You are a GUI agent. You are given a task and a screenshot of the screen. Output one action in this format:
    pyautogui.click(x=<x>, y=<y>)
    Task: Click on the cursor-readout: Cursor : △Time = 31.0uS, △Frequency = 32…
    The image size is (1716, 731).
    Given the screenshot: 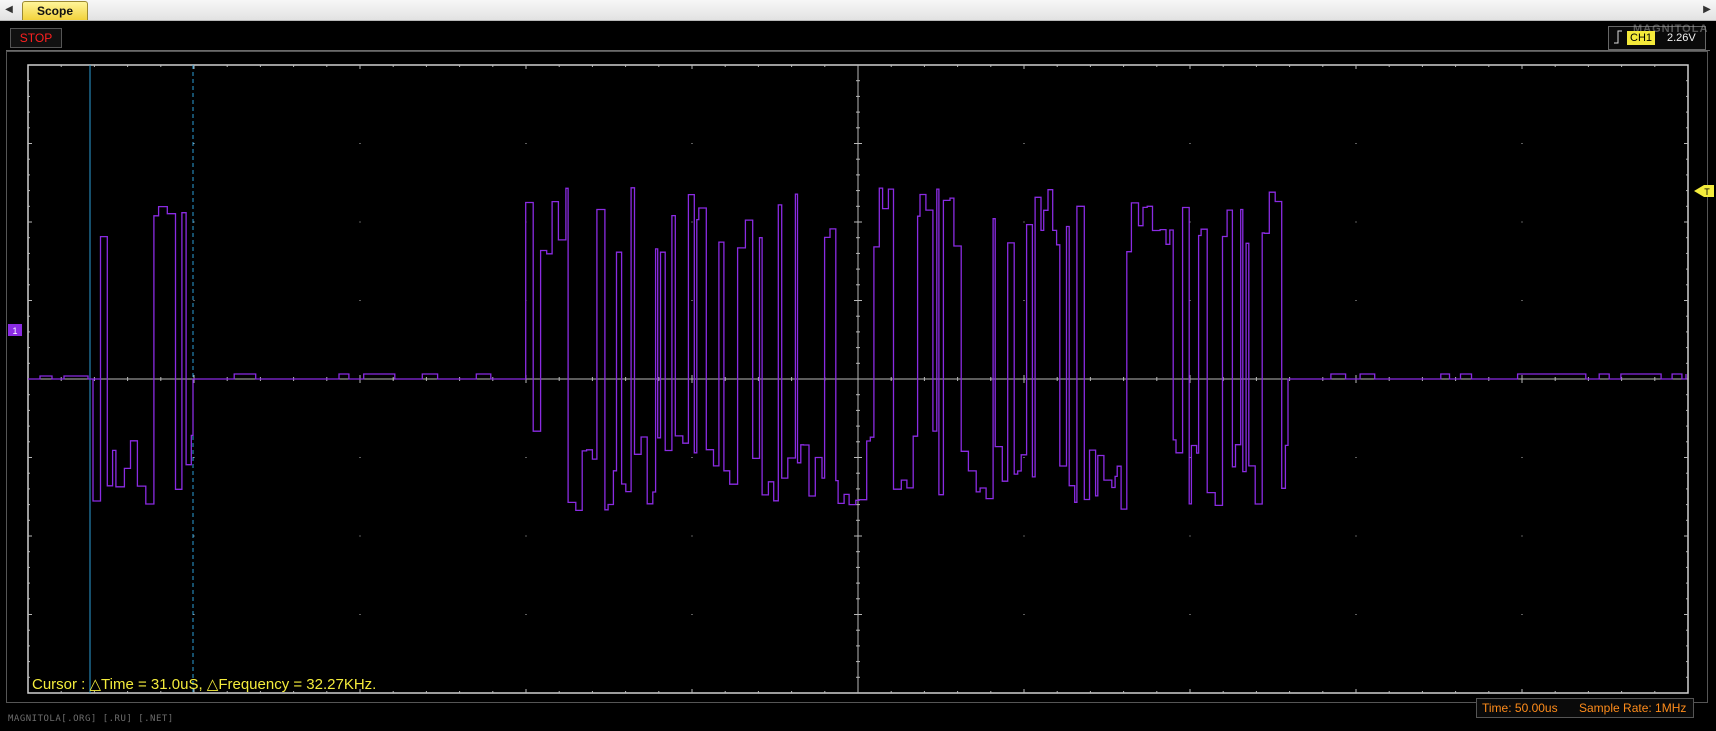 What is the action you would take?
    pyautogui.click(x=204, y=684)
    